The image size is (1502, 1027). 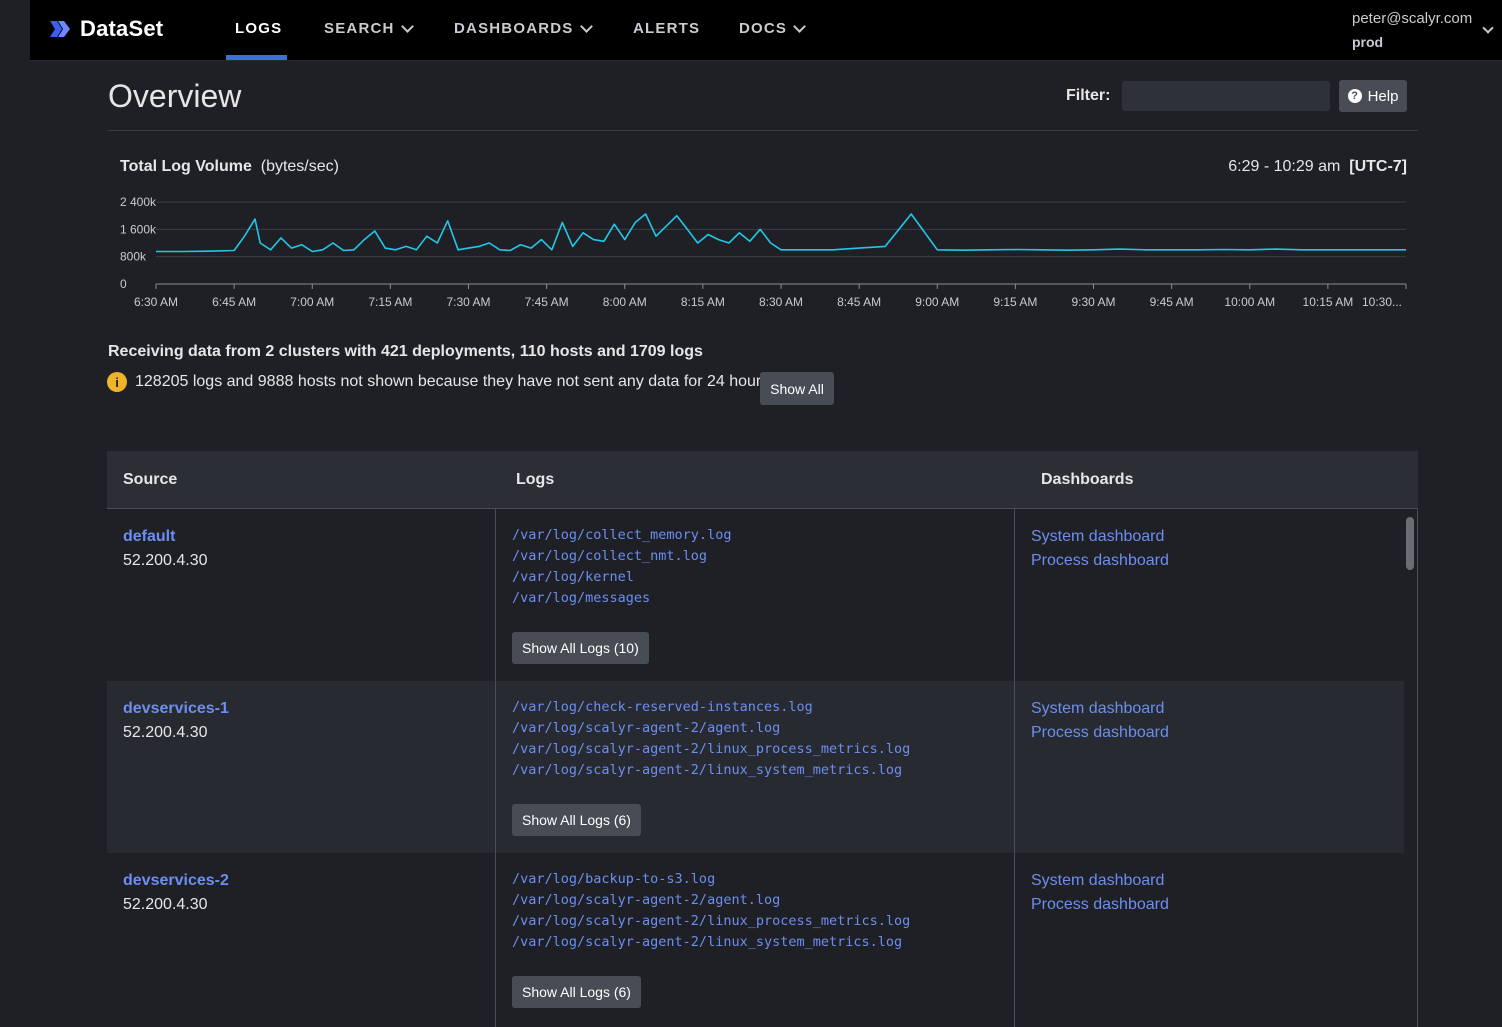 I want to click on nav-alerts-label: ALERTS, so click(x=667, y=28).